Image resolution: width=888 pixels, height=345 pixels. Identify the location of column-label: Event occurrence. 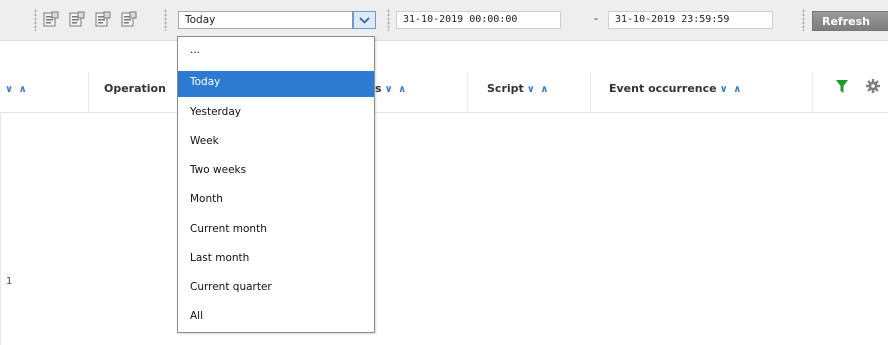
(663, 88).